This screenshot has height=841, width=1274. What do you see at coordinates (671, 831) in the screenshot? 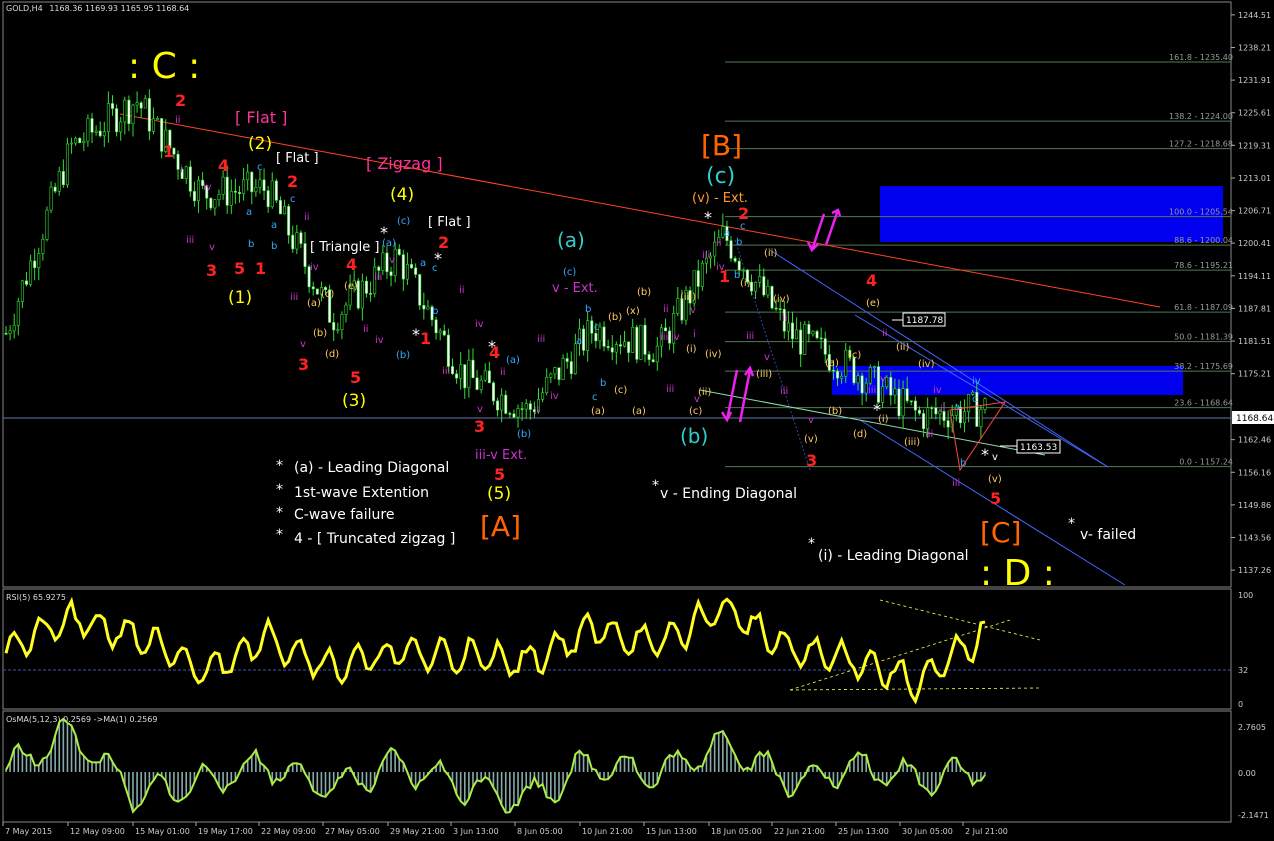
I see `time-tick-label: 15 Jun 13:00` at bounding box center [671, 831].